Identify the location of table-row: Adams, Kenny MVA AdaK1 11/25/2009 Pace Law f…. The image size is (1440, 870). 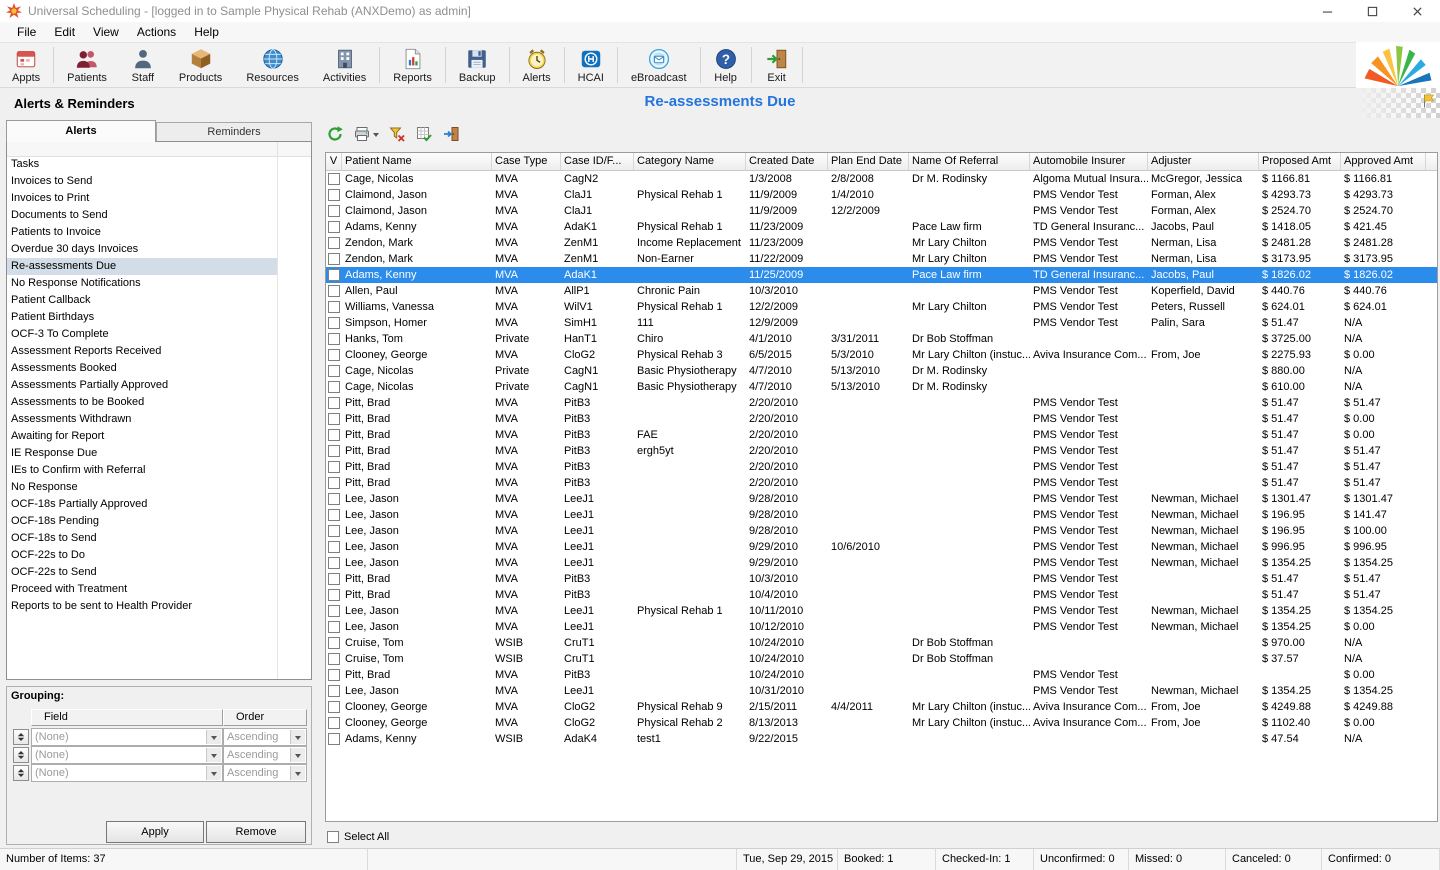
(881, 275).